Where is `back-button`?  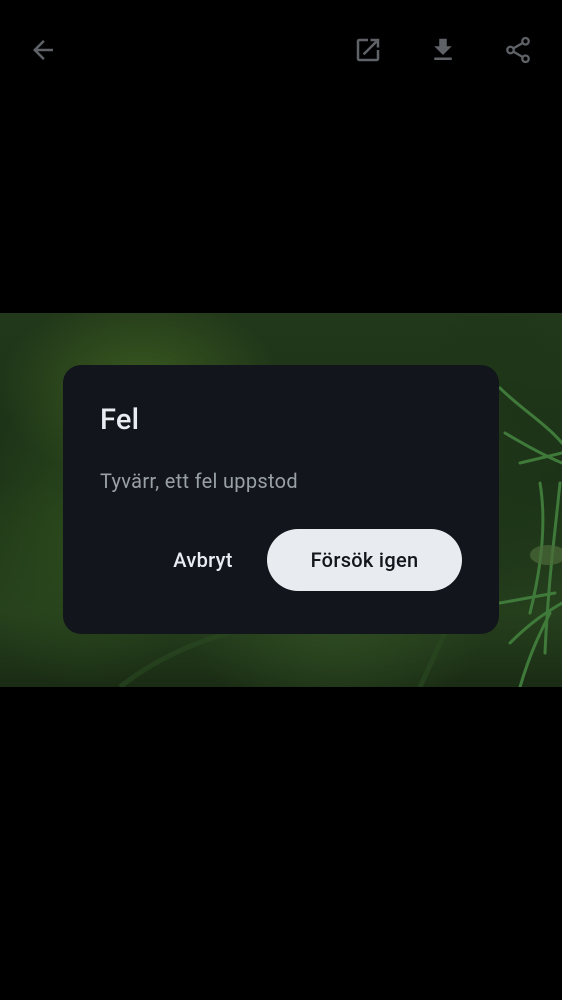 back-button is located at coordinates (43, 50).